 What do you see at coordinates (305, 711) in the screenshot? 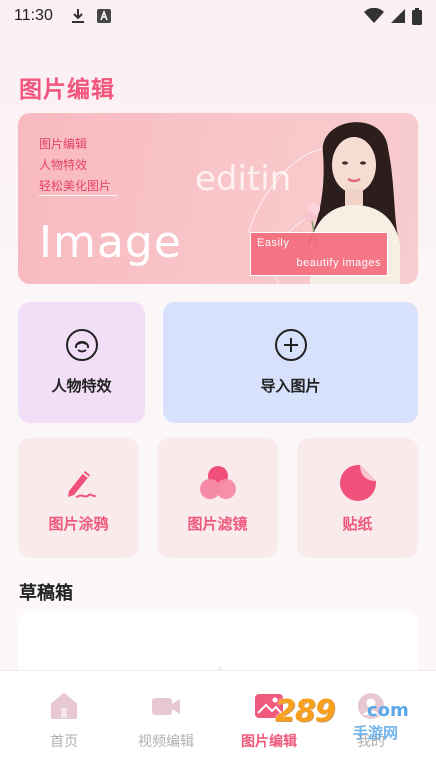
I see `watermark-number: 289` at bounding box center [305, 711].